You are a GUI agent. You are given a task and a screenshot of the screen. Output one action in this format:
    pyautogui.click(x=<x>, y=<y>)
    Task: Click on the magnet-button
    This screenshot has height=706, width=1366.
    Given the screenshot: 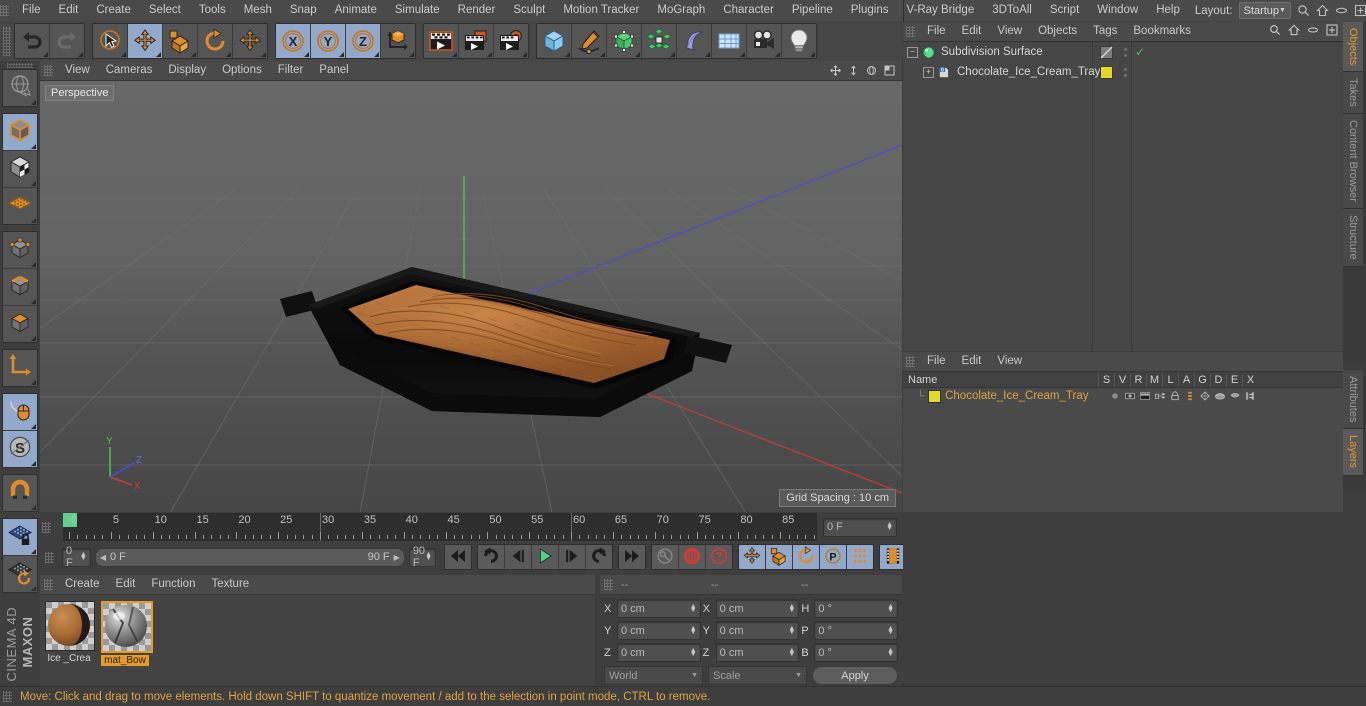 What is the action you would take?
    pyautogui.click(x=20, y=492)
    